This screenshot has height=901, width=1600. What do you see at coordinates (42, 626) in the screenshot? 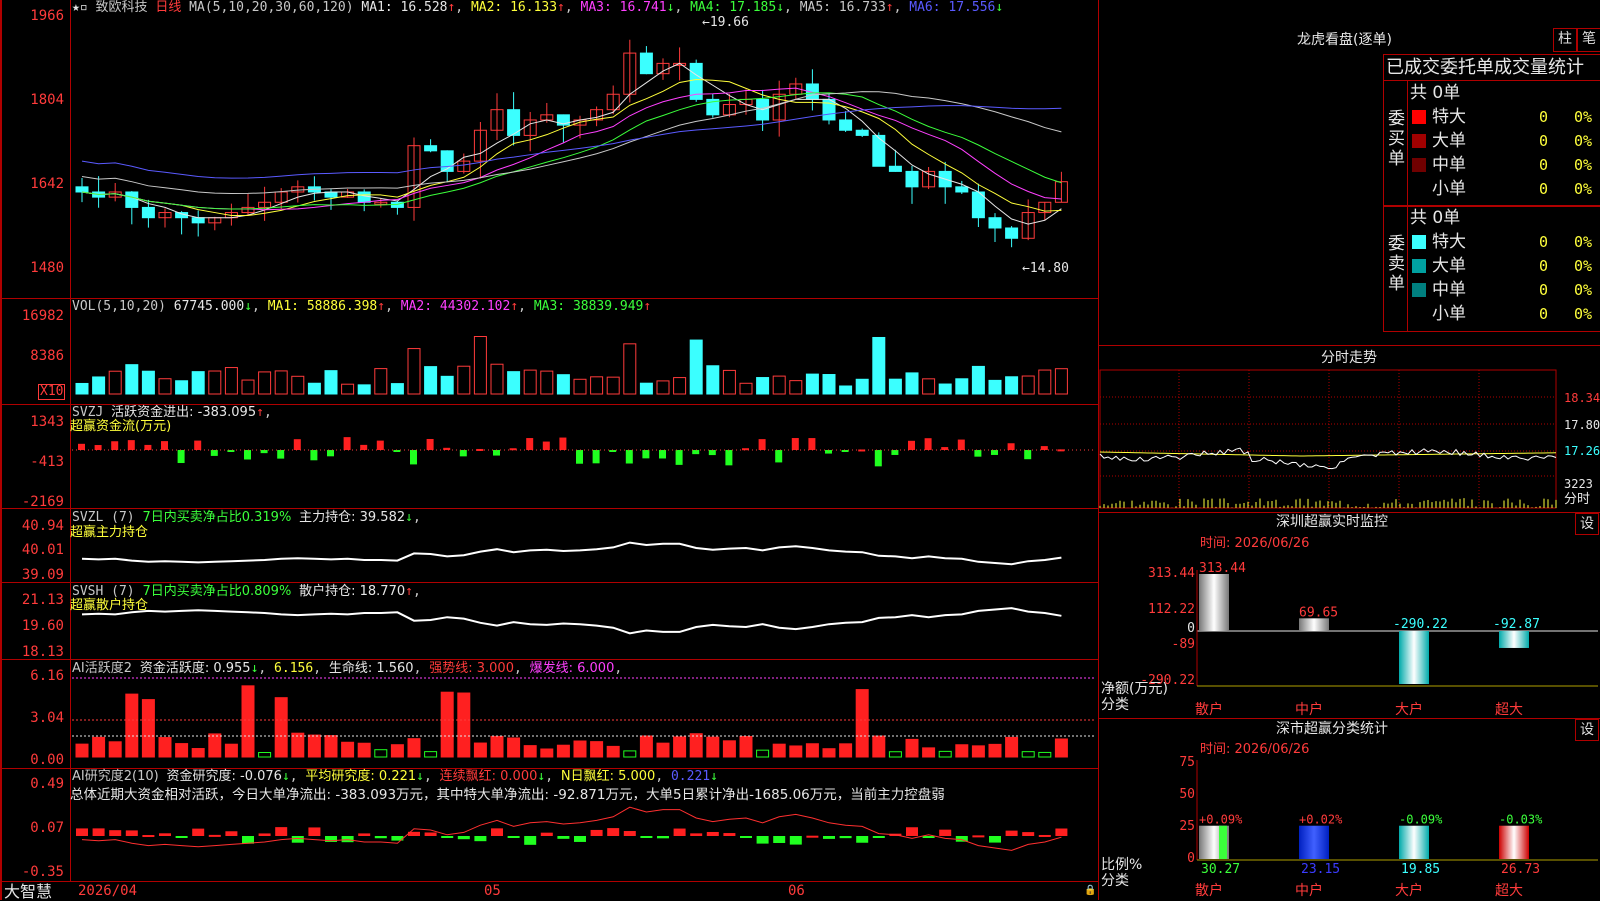
I see `svsh-axis-2: 19.60` at bounding box center [42, 626].